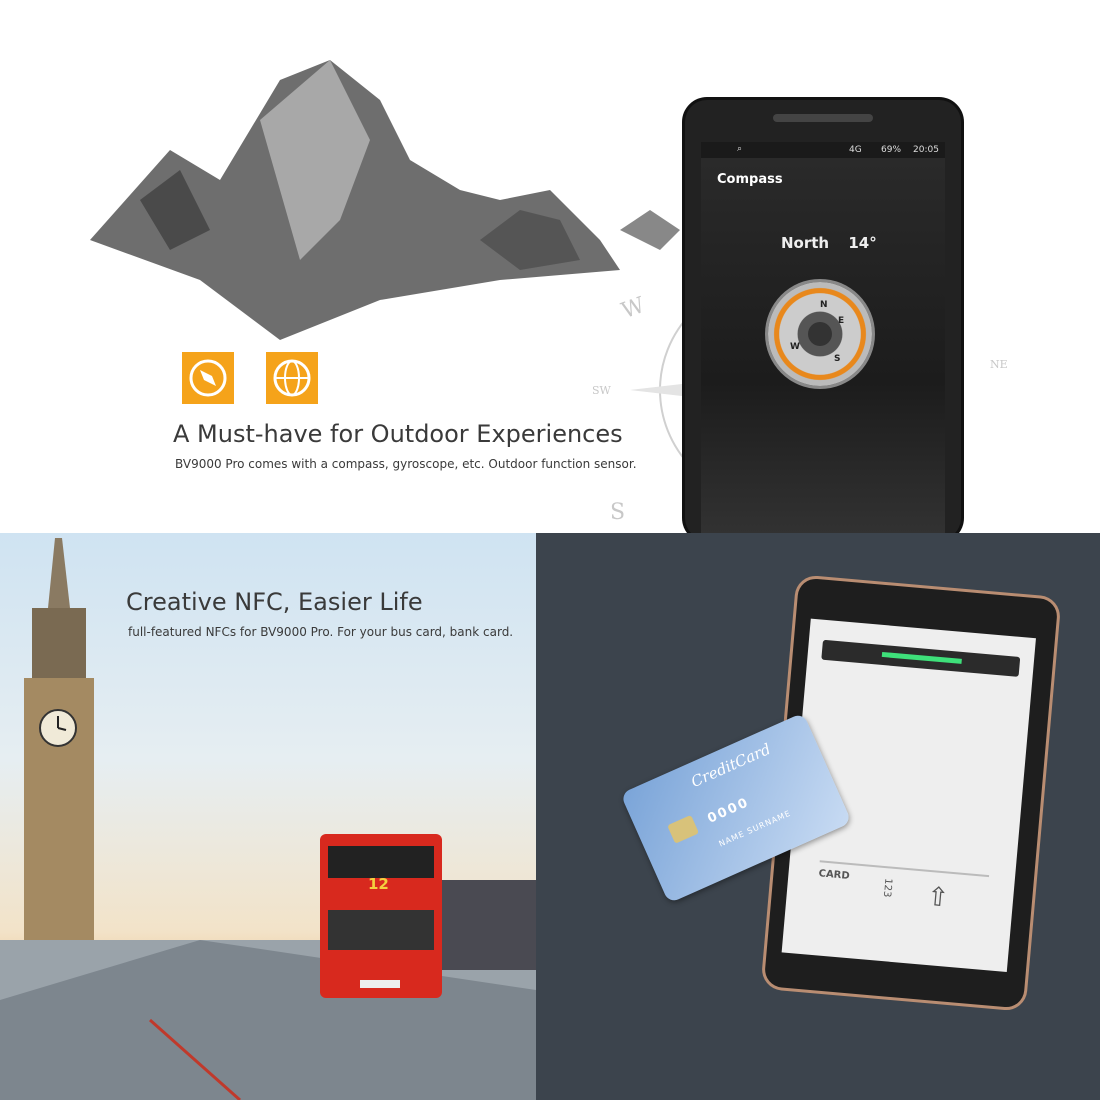  Describe the element at coordinates (862, 243) in the screenshot. I see `degrees-label: 14°` at that location.